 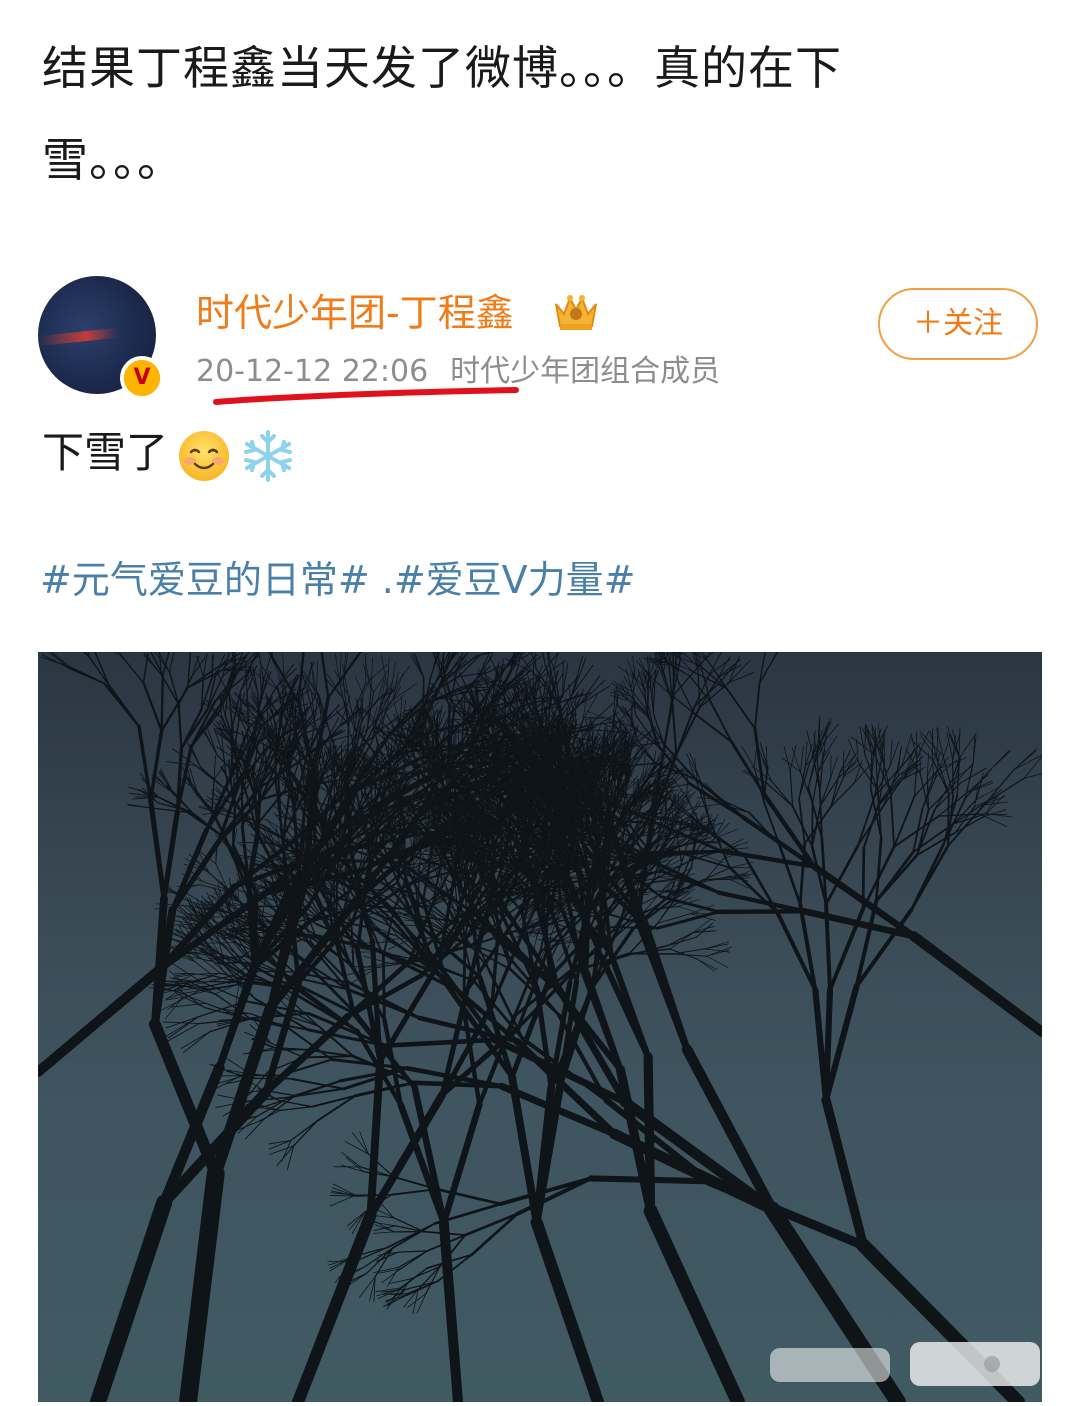 I want to click on caption-line-1: 结果丁程鑫当天发了微博。。。真的在下, so click(x=442, y=68).